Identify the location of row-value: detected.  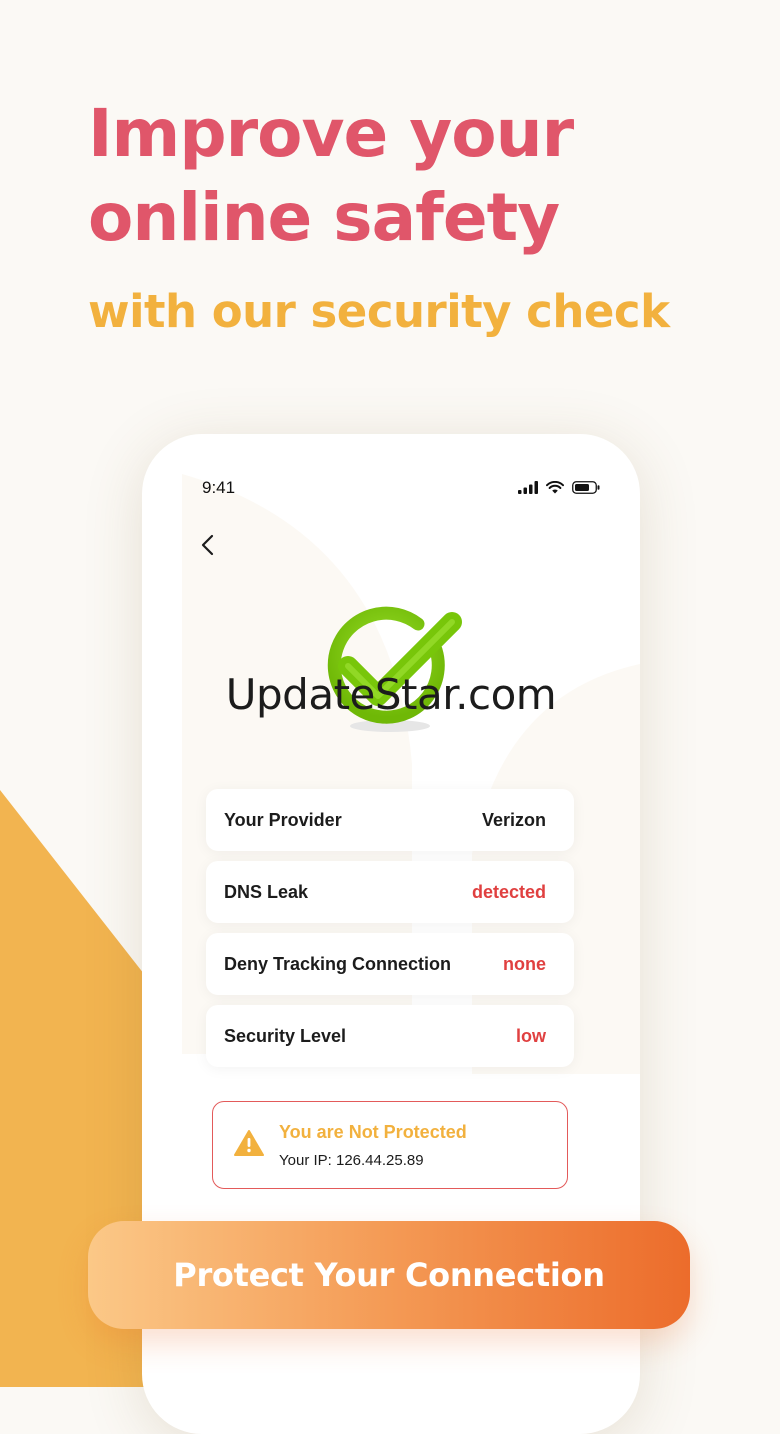
(508, 891).